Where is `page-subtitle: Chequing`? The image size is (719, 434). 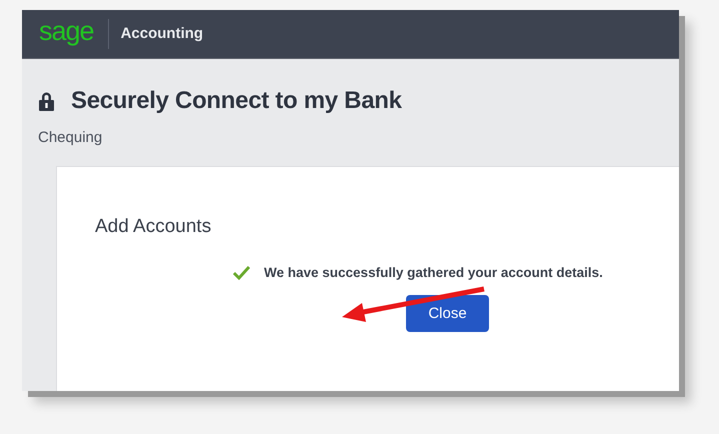 page-subtitle: Chequing is located at coordinates (71, 138).